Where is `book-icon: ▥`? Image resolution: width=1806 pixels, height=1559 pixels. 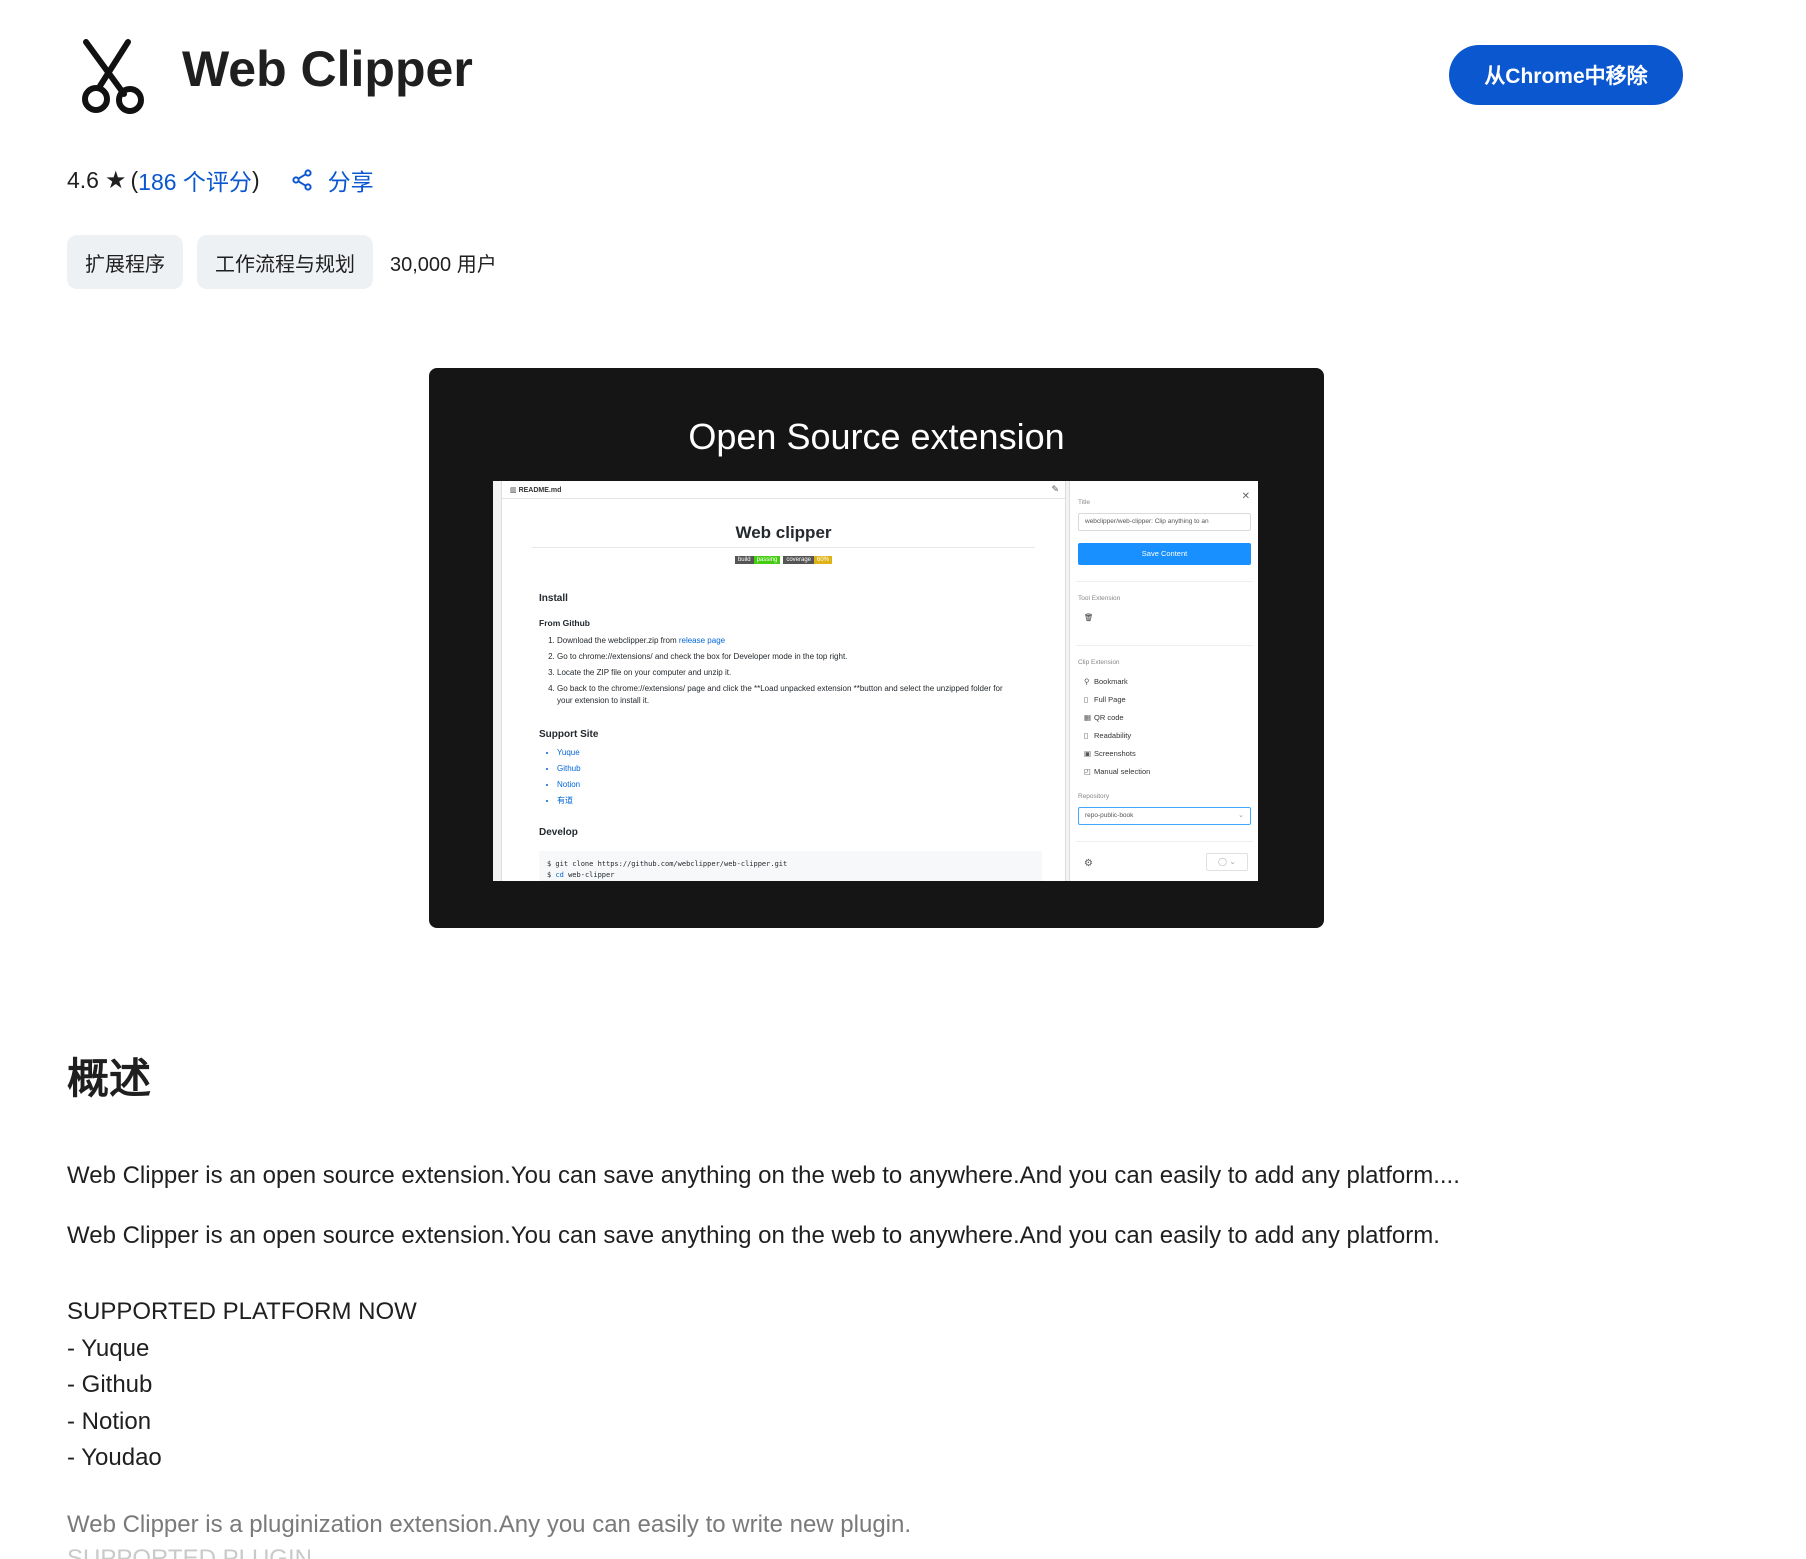 book-icon: ▥ is located at coordinates (514, 490).